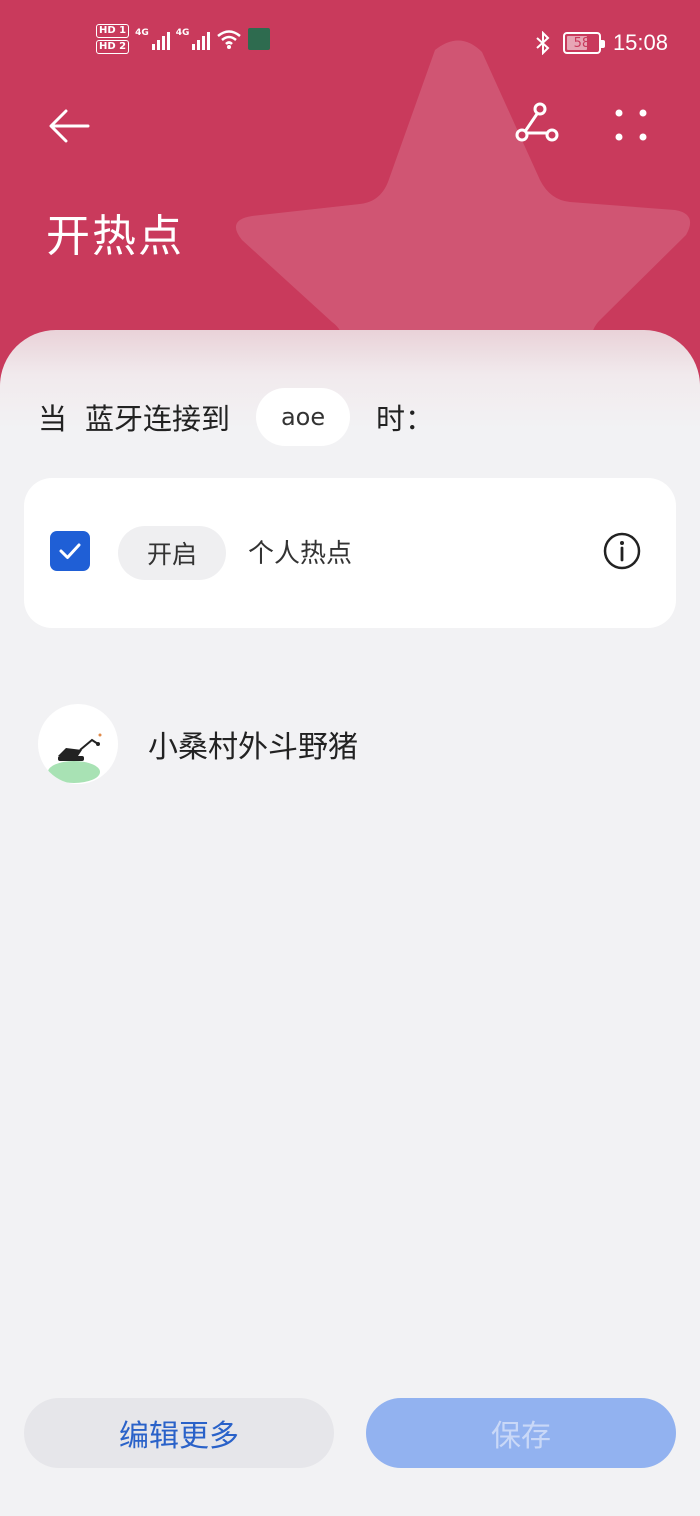  I want to click on status-bar: HD 1 HD 2 4G 4G 58 15:08, so click(350, 45).